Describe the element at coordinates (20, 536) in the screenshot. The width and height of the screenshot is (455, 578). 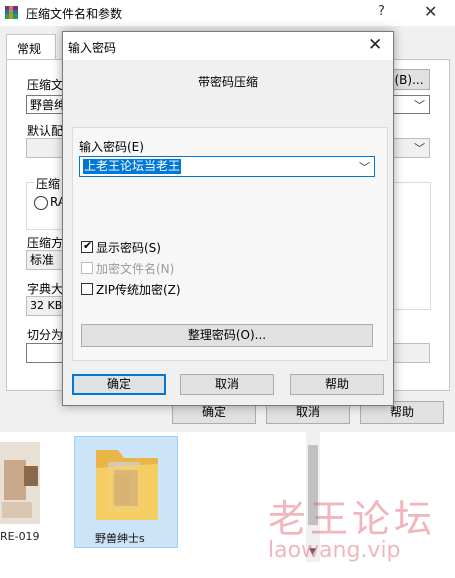
I see `file-label: RE-019` at that location.